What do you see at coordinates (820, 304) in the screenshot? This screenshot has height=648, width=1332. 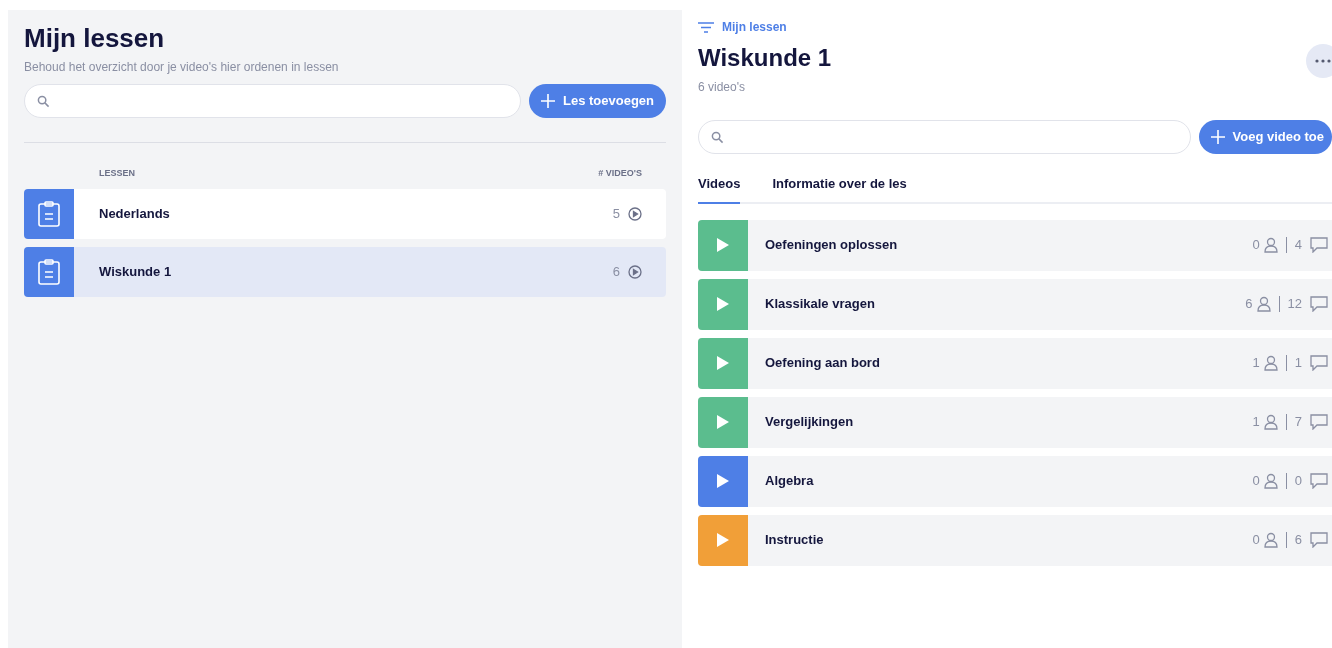 I see `video-title: Klassikale vragen` at bounding box center [820, 304].